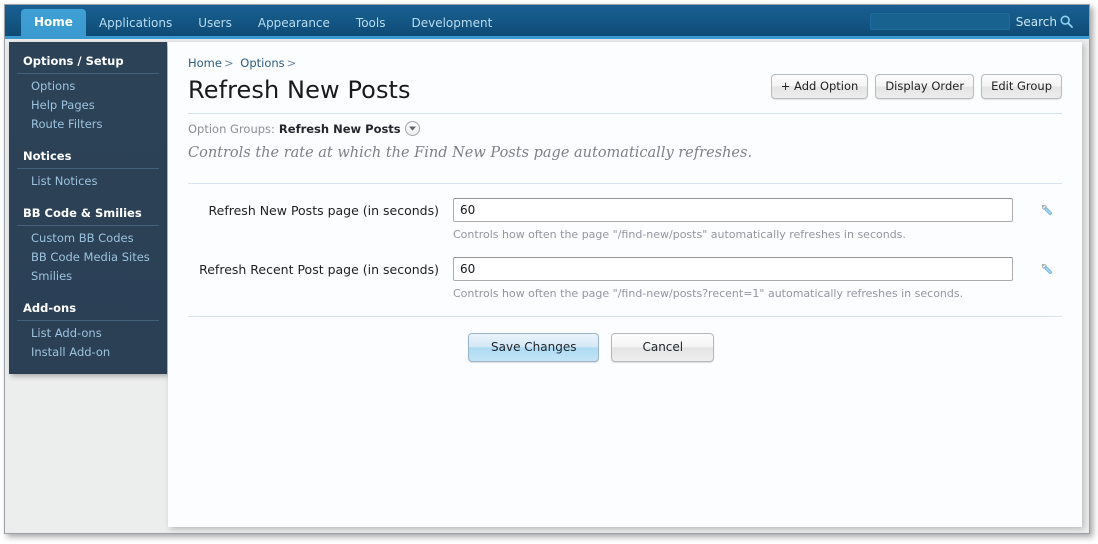  Describe the element at coordinates (88, 214) in the screenshot. I see `sidebar-group-title: BB Code & Smilies` at that location.